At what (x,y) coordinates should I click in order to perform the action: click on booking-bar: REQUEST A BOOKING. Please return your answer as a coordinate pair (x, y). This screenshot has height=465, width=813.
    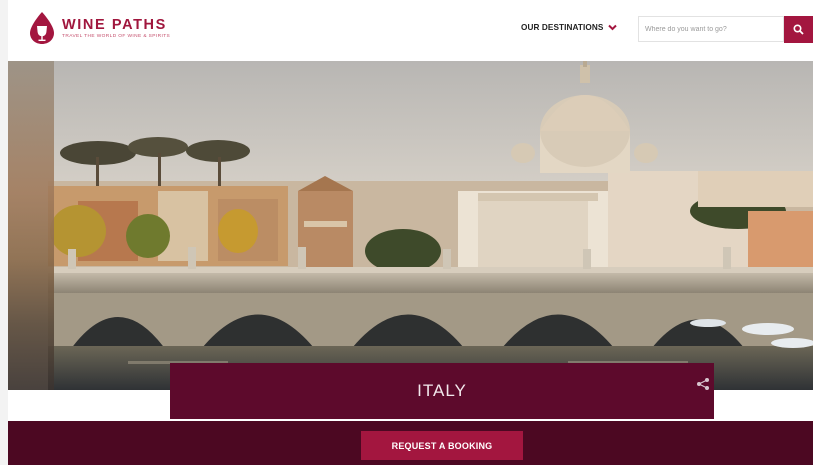
    Looking at the image, I should click on (410, 443).